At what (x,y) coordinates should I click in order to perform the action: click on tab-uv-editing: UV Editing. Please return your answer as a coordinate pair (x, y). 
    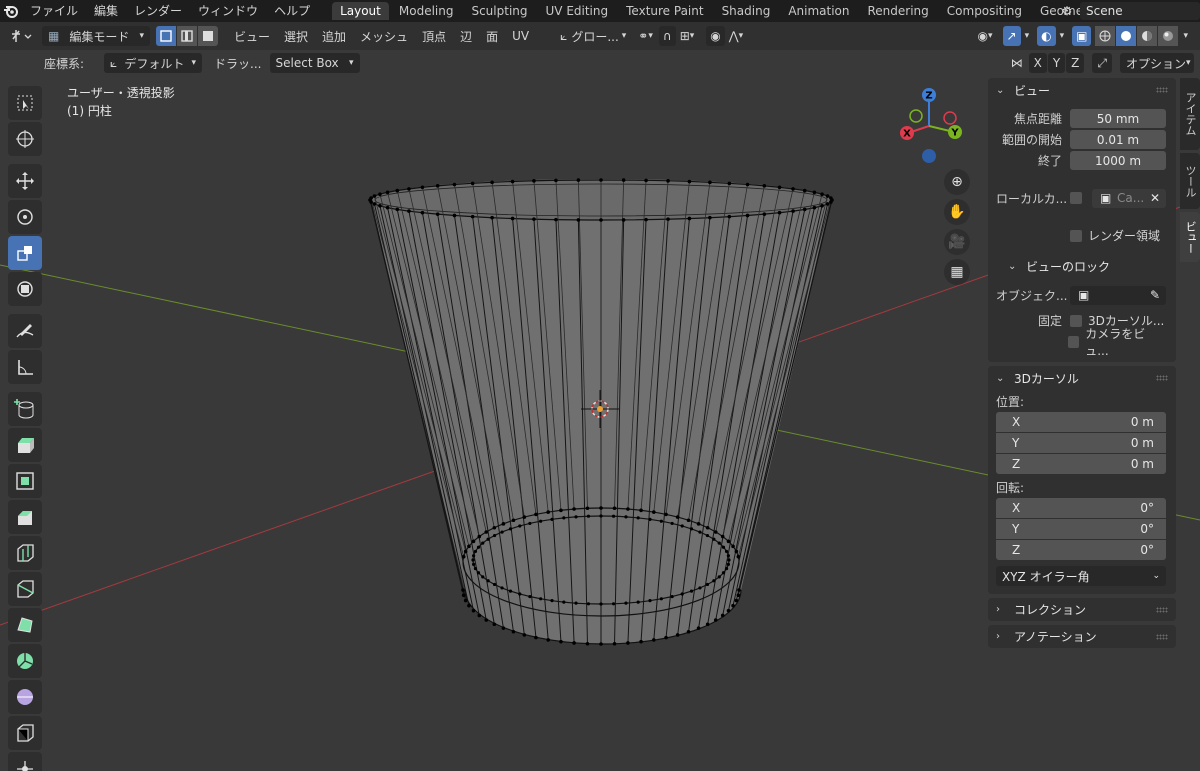
    Looking at the image, I should click on (577, 11).